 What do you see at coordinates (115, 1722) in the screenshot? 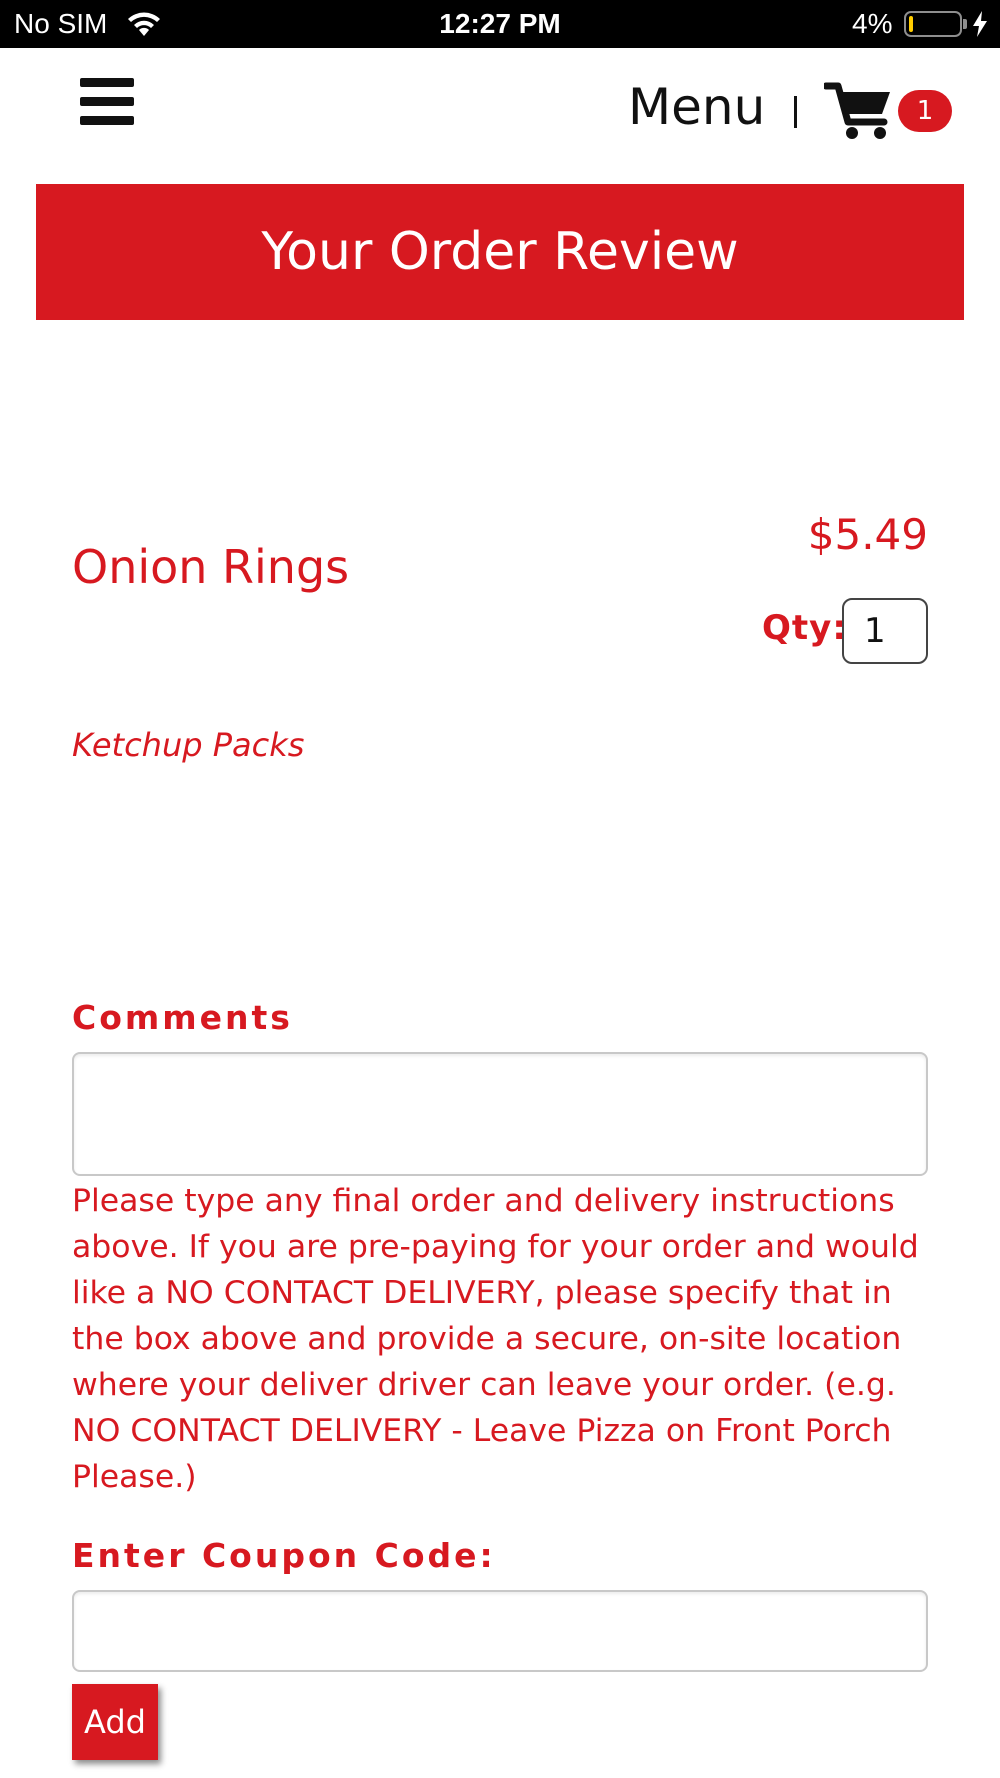
I see `add-coupon-button: Add` at bounding box center [115, 1722].